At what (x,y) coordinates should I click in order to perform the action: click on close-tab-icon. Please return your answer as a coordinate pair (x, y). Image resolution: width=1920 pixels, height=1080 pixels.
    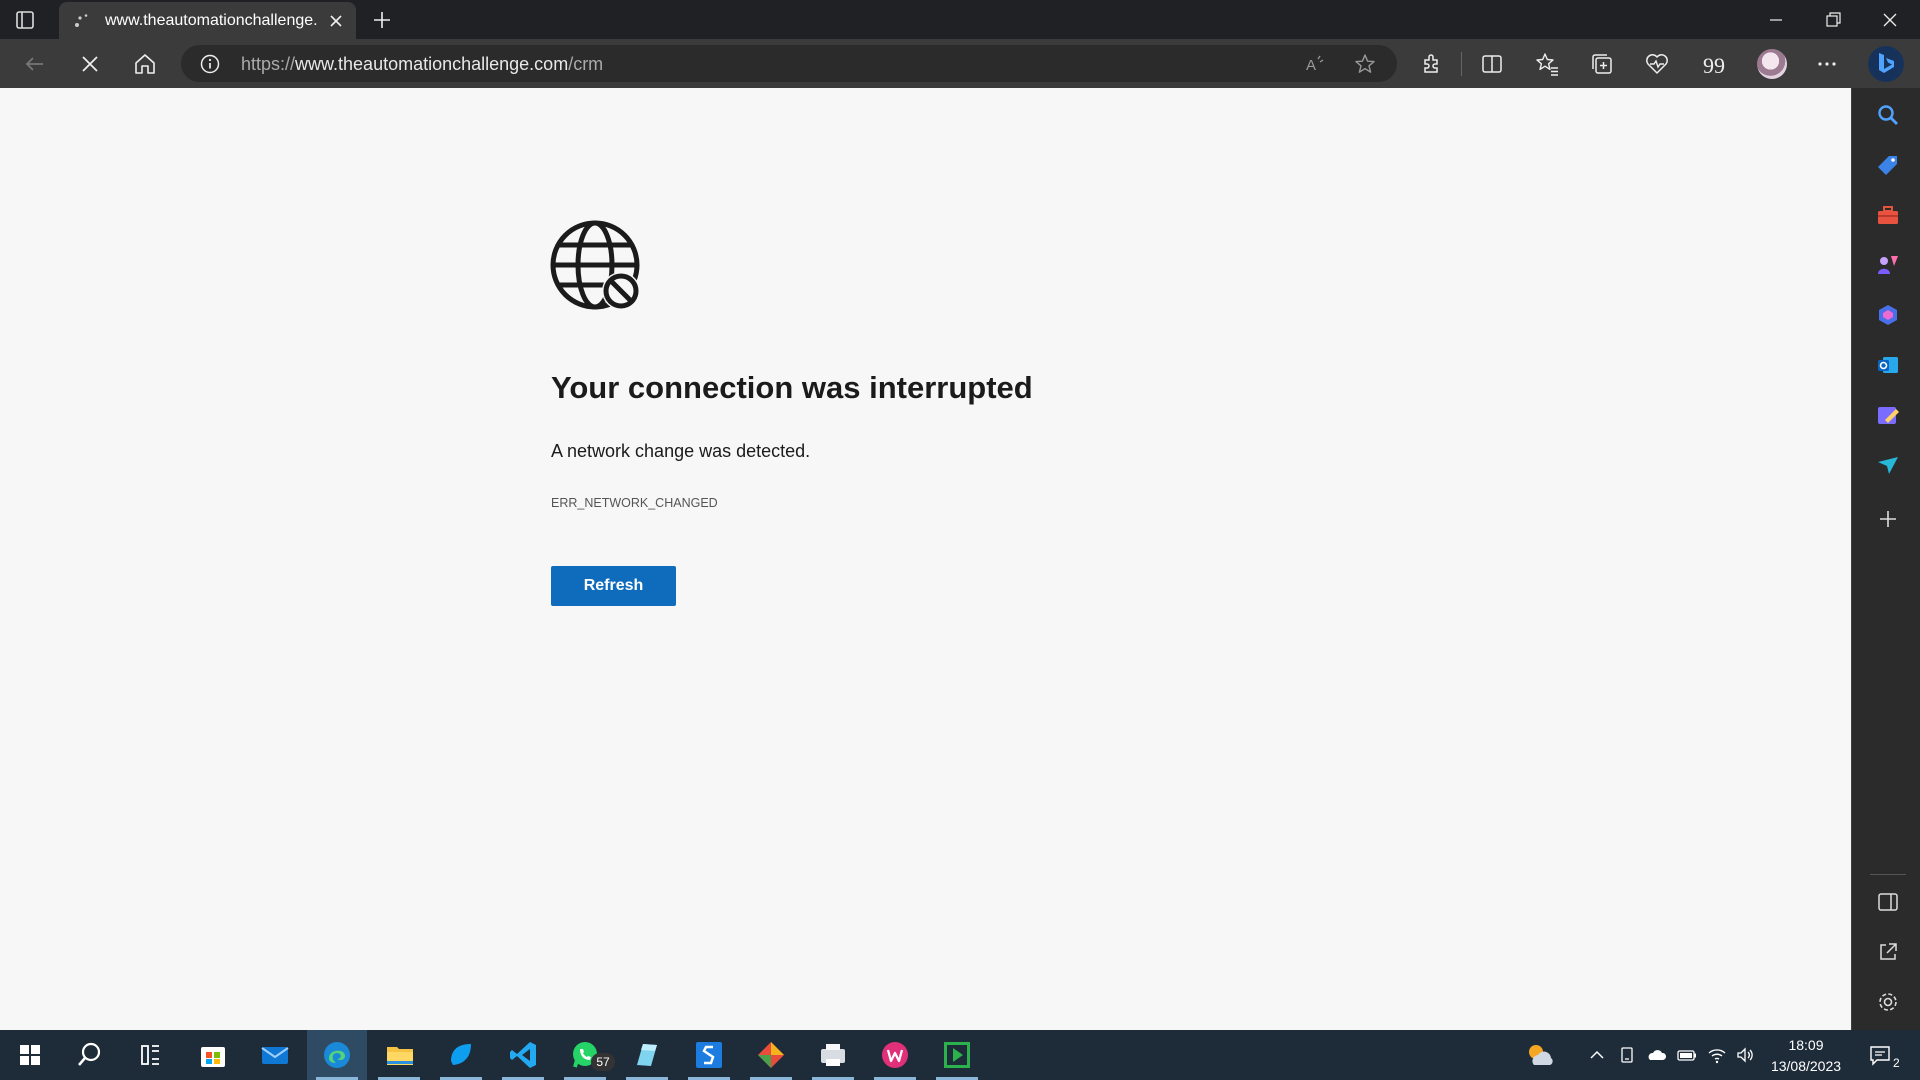
    Looking at the image, I should click on (336, 21).